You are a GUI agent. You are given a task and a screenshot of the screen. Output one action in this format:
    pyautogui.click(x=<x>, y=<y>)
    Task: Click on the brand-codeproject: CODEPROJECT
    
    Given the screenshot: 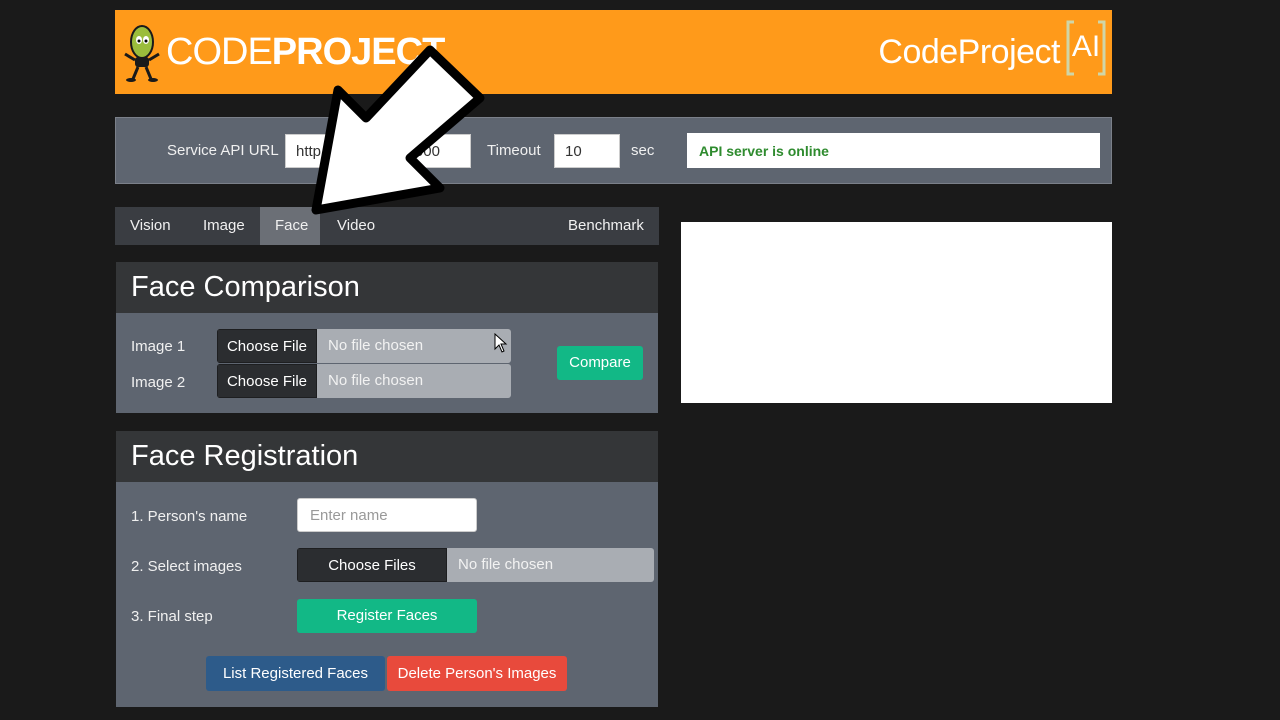 What is the action you would take?
    pyautogui.click(x=305, y=52)
    